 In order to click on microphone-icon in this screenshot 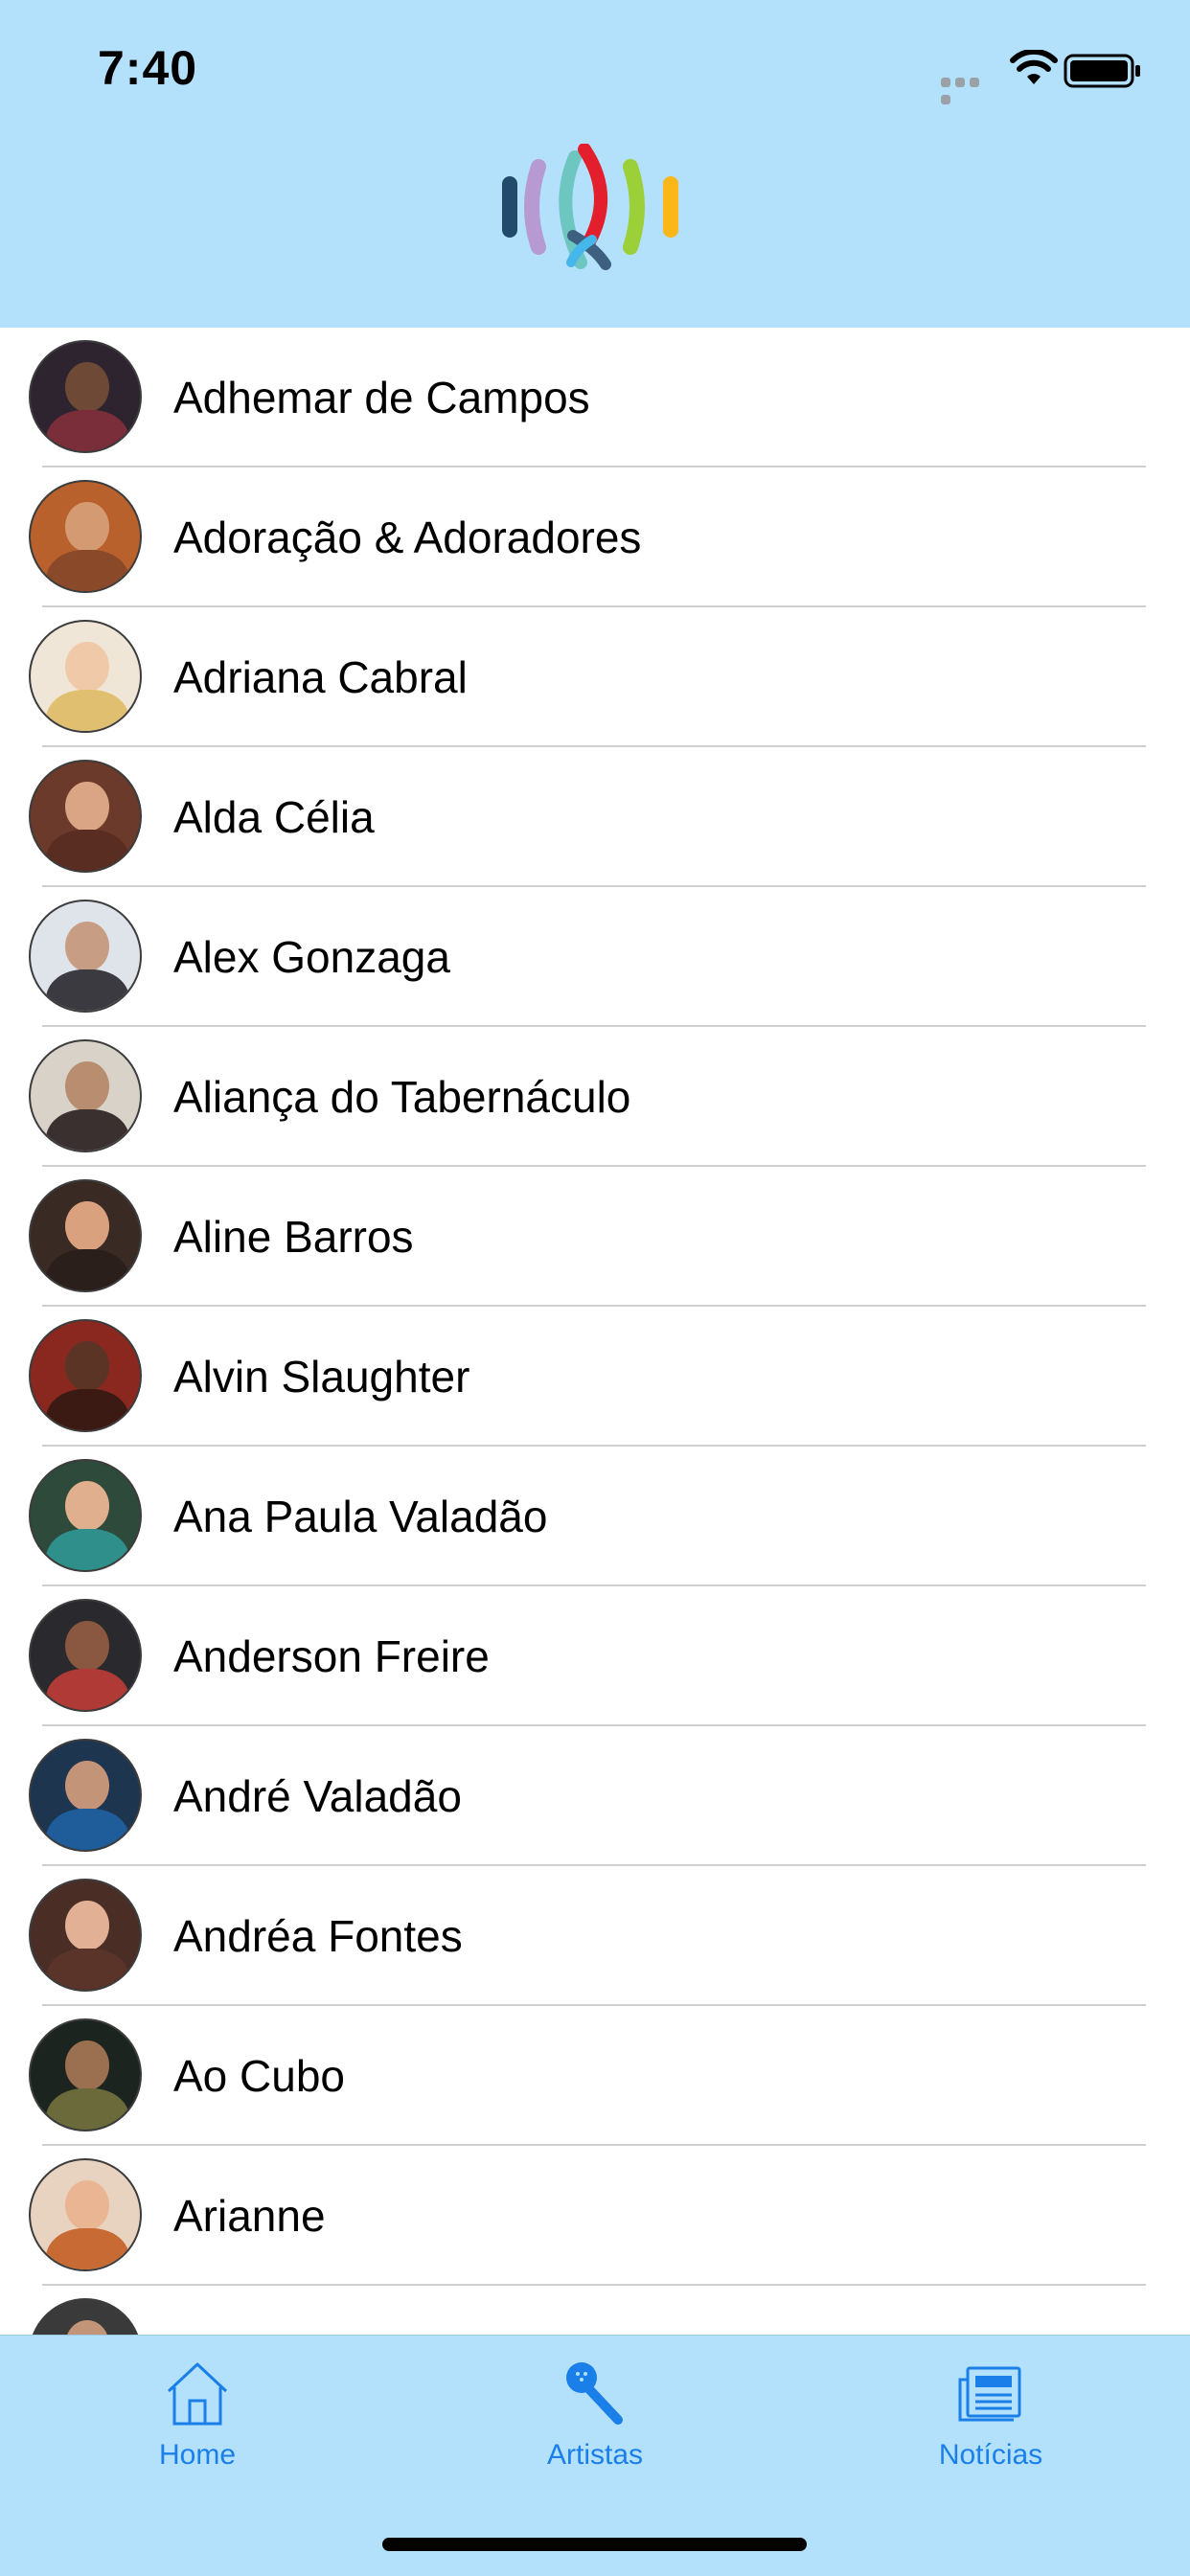, I will do `click(594, 2393)`.